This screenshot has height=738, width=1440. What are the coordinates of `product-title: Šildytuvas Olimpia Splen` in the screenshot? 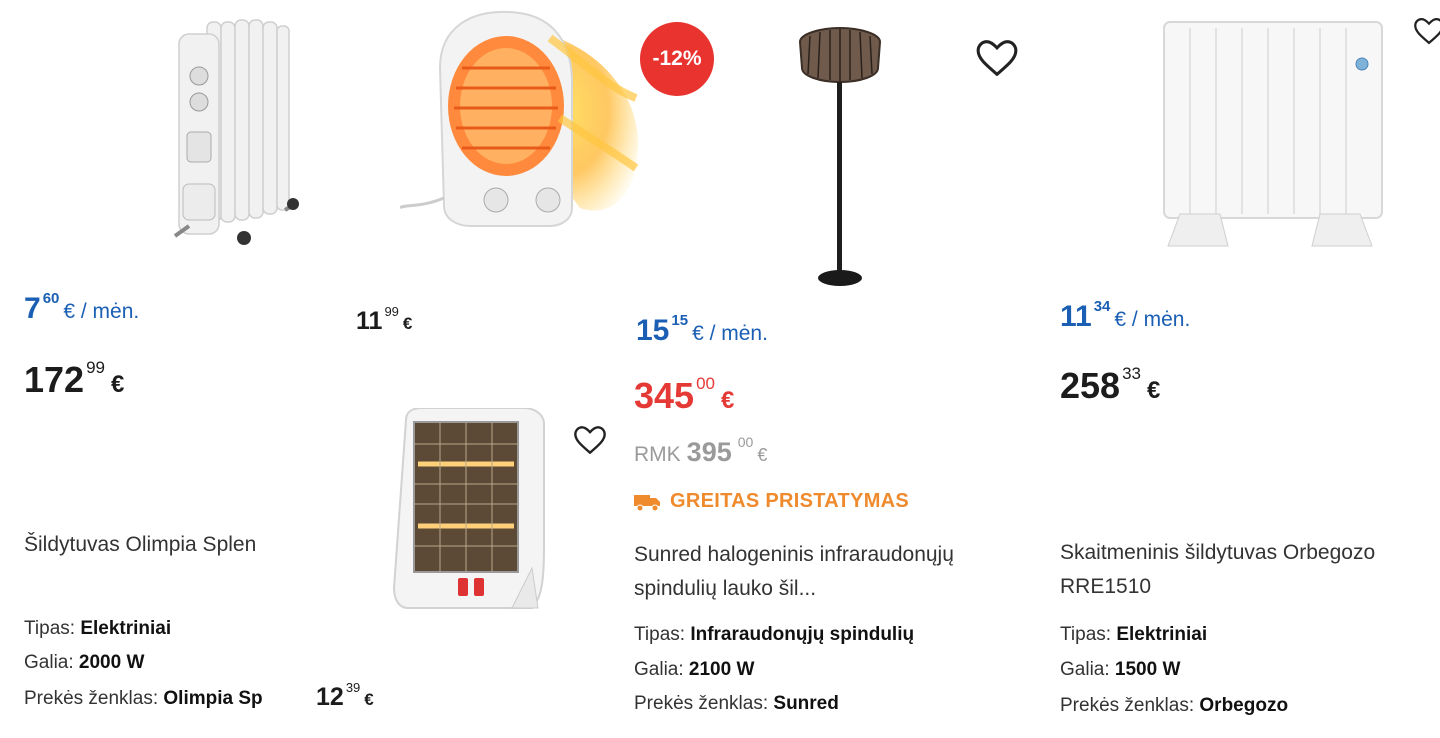 It's located at (160, 545).